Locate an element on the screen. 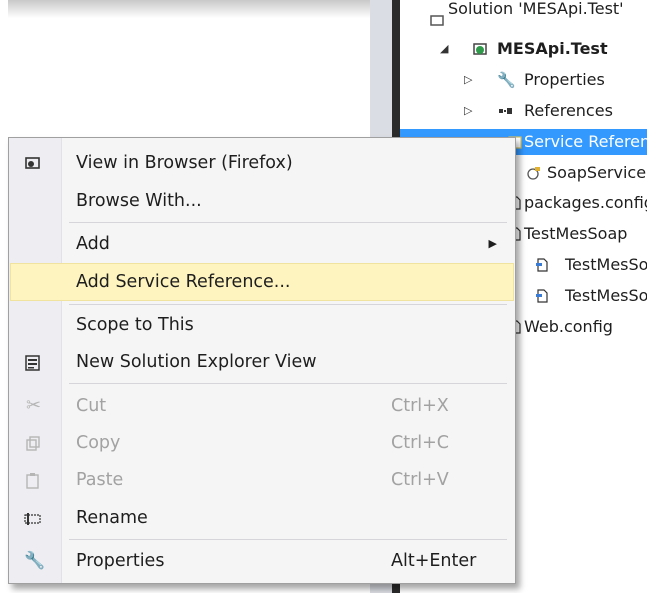 The width and height of the screenshot is (647, 593). menu-item-add: Add ▶ is located at coordinates (262, 244).